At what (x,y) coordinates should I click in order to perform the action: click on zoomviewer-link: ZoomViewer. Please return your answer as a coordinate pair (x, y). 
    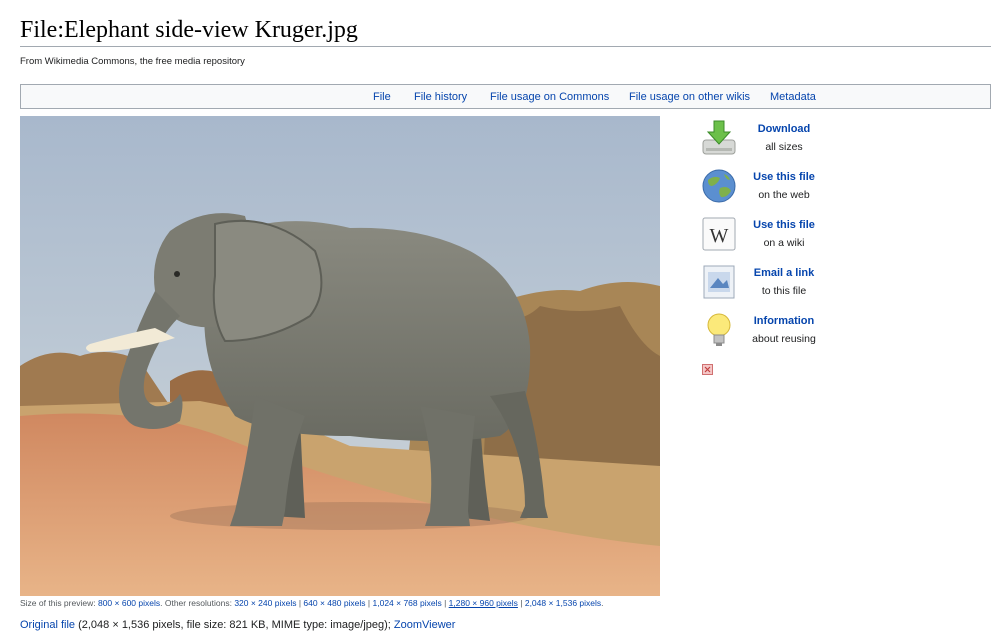
    Looking at the image, I should click on (425, 625).